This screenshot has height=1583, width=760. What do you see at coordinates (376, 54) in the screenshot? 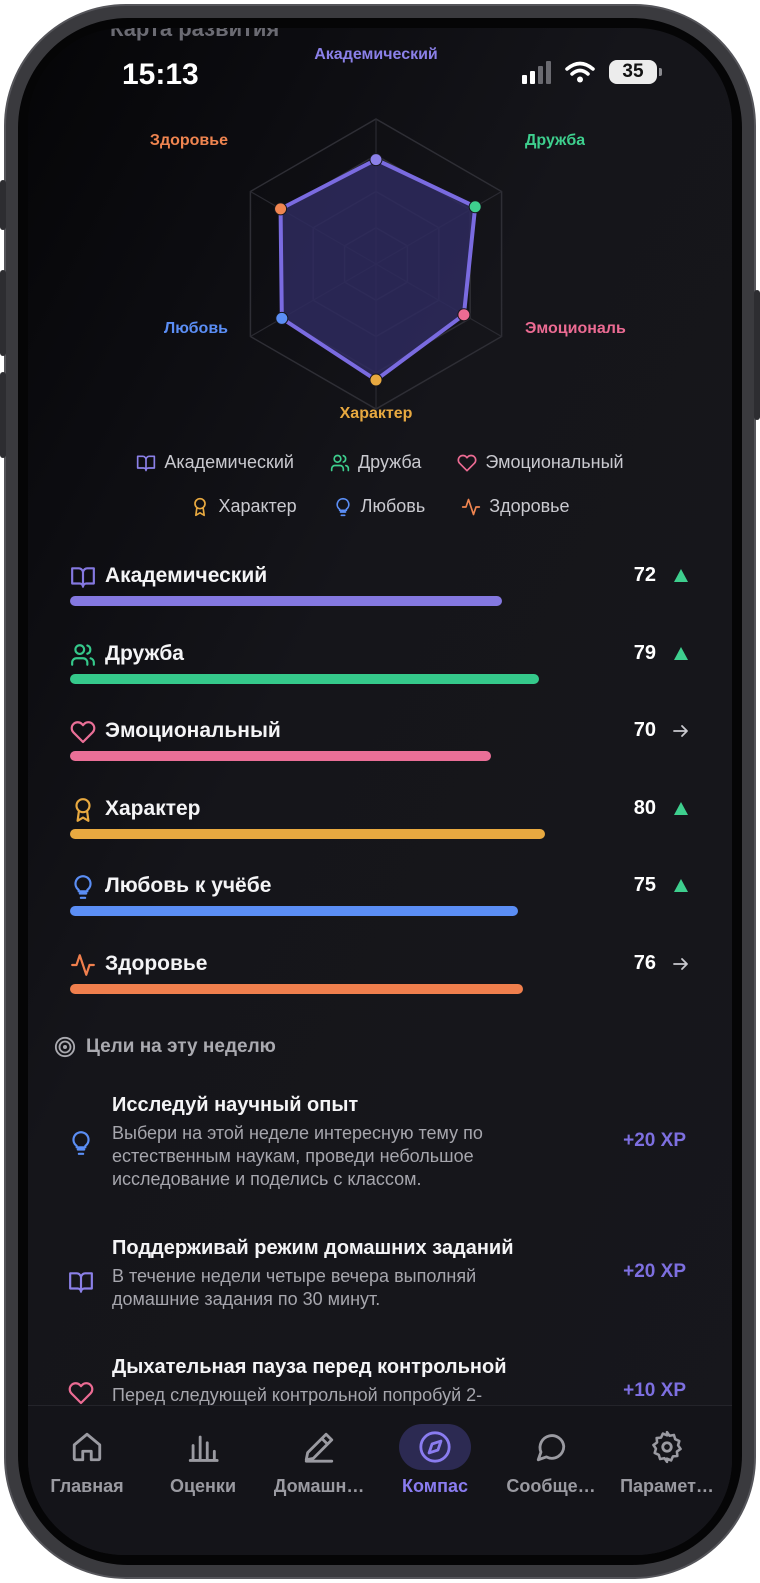
I see `radar-axis-label: Академический` at bounding box center [376, 54].